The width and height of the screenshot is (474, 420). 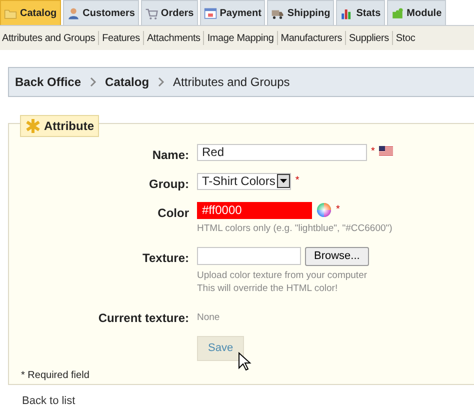 What do you see at coordinates (300, 12) in the screenshot?
I see `tab: Shipping` at bounding box center [300, 12].